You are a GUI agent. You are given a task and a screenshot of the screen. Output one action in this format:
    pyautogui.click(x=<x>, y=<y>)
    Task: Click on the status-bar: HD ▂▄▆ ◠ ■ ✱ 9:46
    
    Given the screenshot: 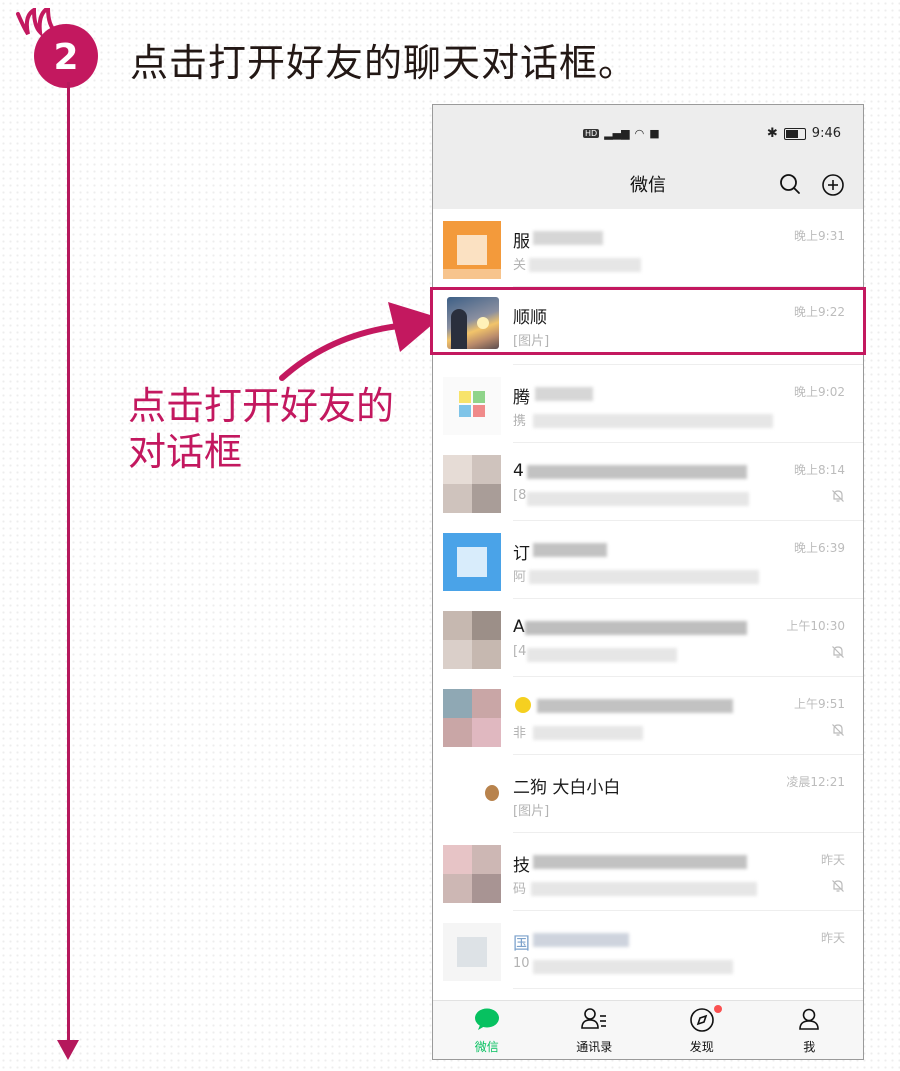 What is the action you would take?
    pyautogui.click(x=648, y=132)
    